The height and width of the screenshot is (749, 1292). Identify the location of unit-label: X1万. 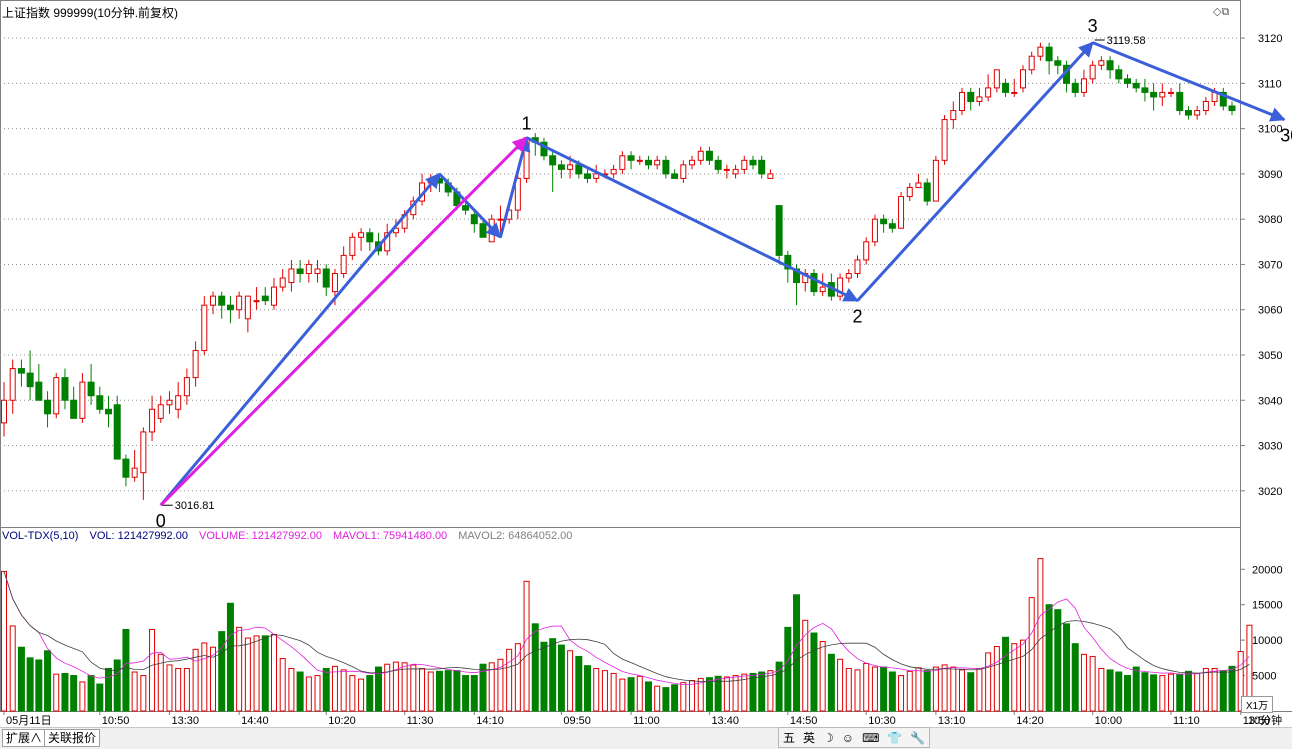
(1257, 704).